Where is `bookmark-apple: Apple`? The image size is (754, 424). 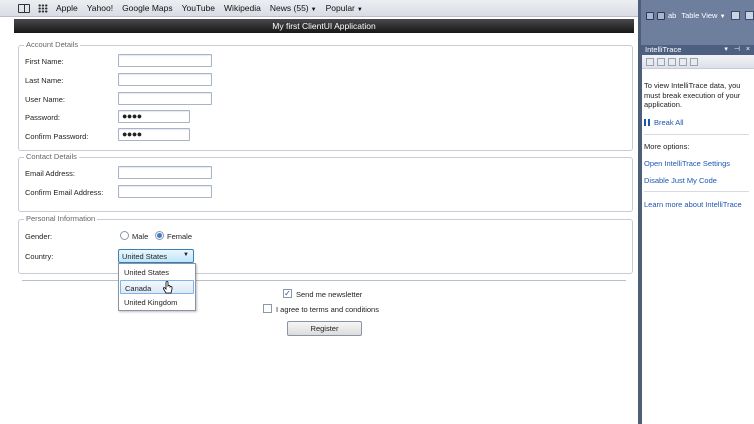 bookmark-apple: Apple is located at coordinates (67, 8).